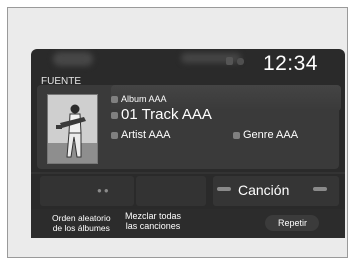 The width and height of the screenshot is (356, 266). Describe the element at coordinates (81, 218) in the screenshot. I see `shuffle-albums-line-1: Orden aleatorio` at that location.